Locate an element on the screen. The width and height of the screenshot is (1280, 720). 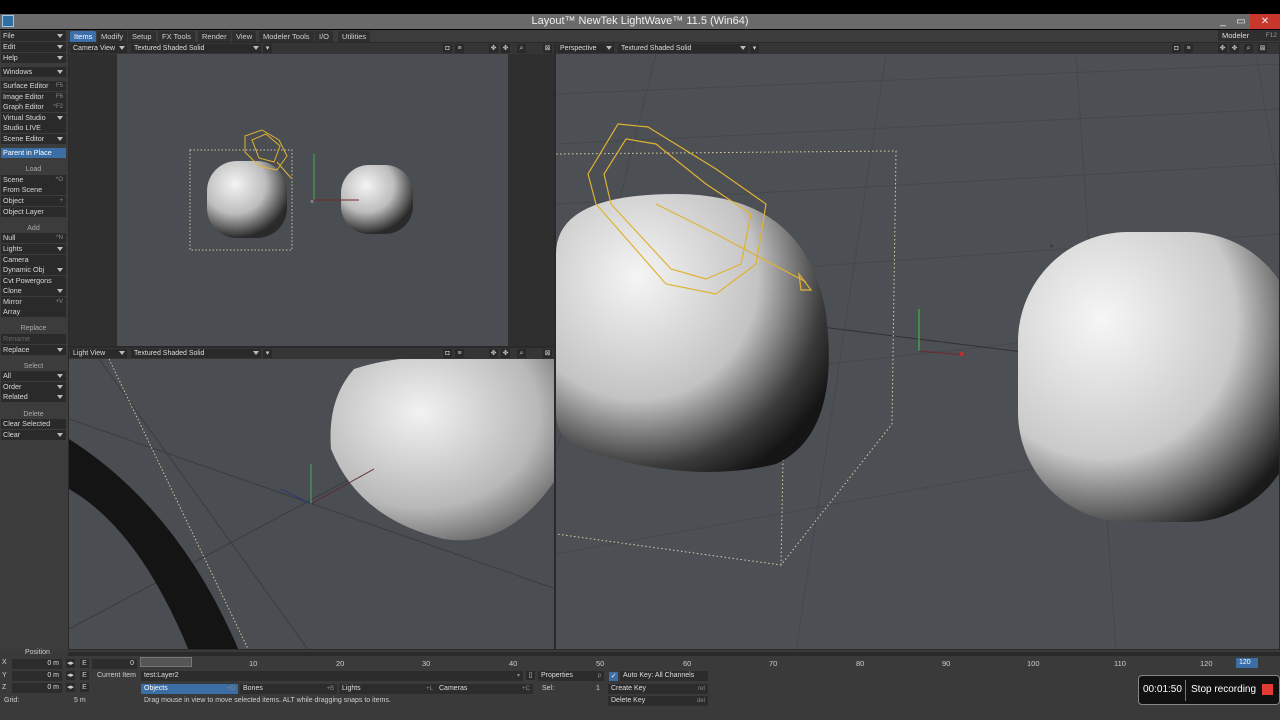
z-position-field: 0 m is located at coordinates (37, 688).